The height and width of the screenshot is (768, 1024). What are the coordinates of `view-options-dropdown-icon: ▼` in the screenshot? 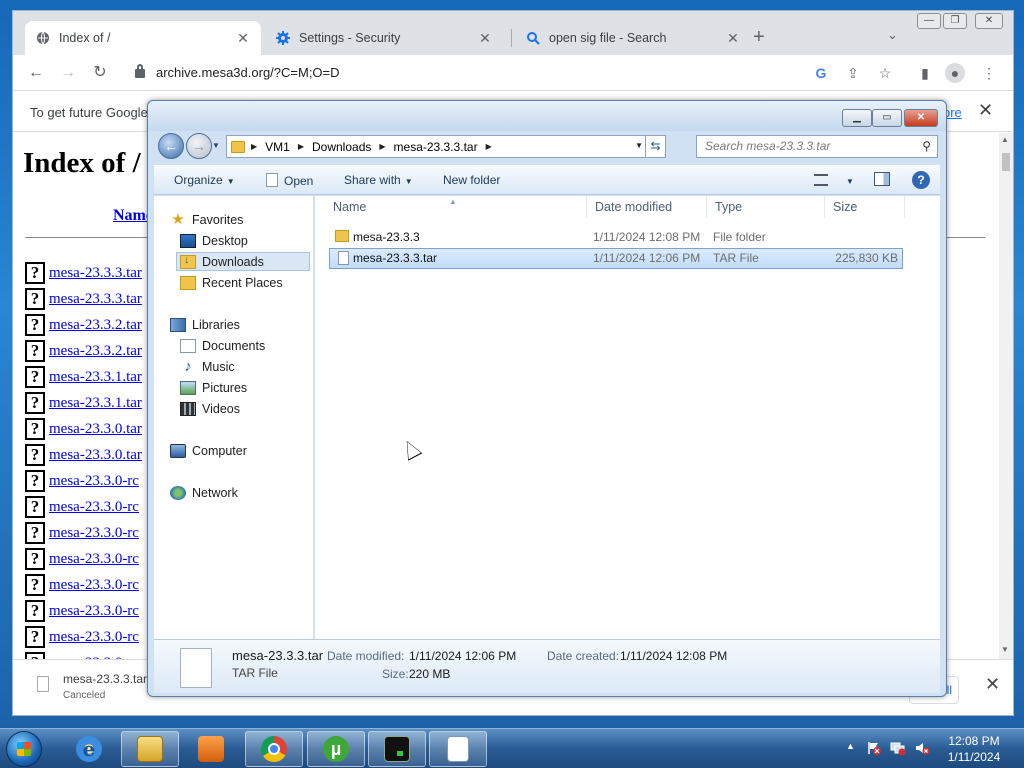 It's located at (848, 180).